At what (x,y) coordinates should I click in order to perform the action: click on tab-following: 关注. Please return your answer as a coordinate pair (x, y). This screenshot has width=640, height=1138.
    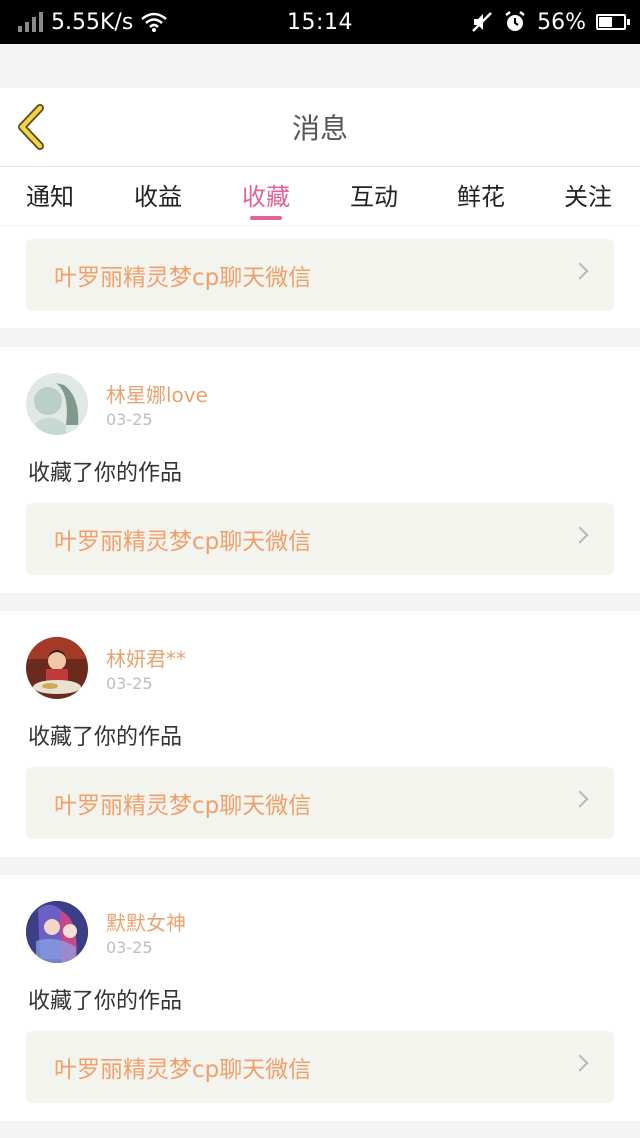
    Looking at the image, I should click on (588, 196).